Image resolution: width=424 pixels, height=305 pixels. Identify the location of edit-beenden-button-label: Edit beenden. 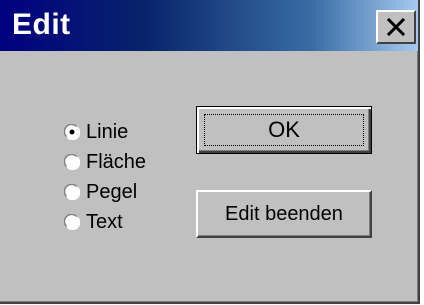
(284, 213).